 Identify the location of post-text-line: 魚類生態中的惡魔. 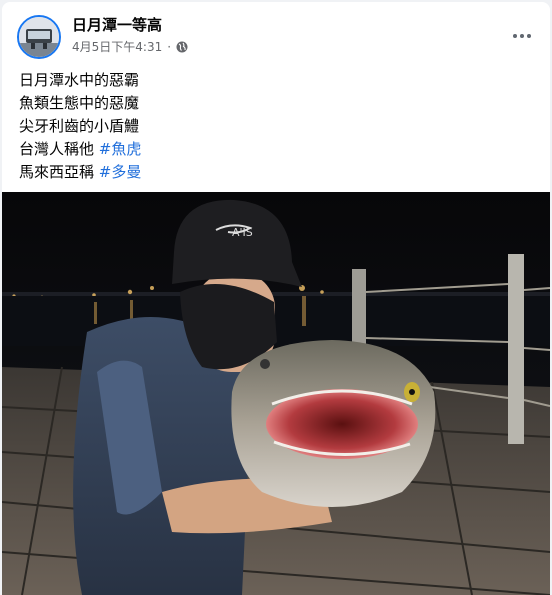
(279, 103).